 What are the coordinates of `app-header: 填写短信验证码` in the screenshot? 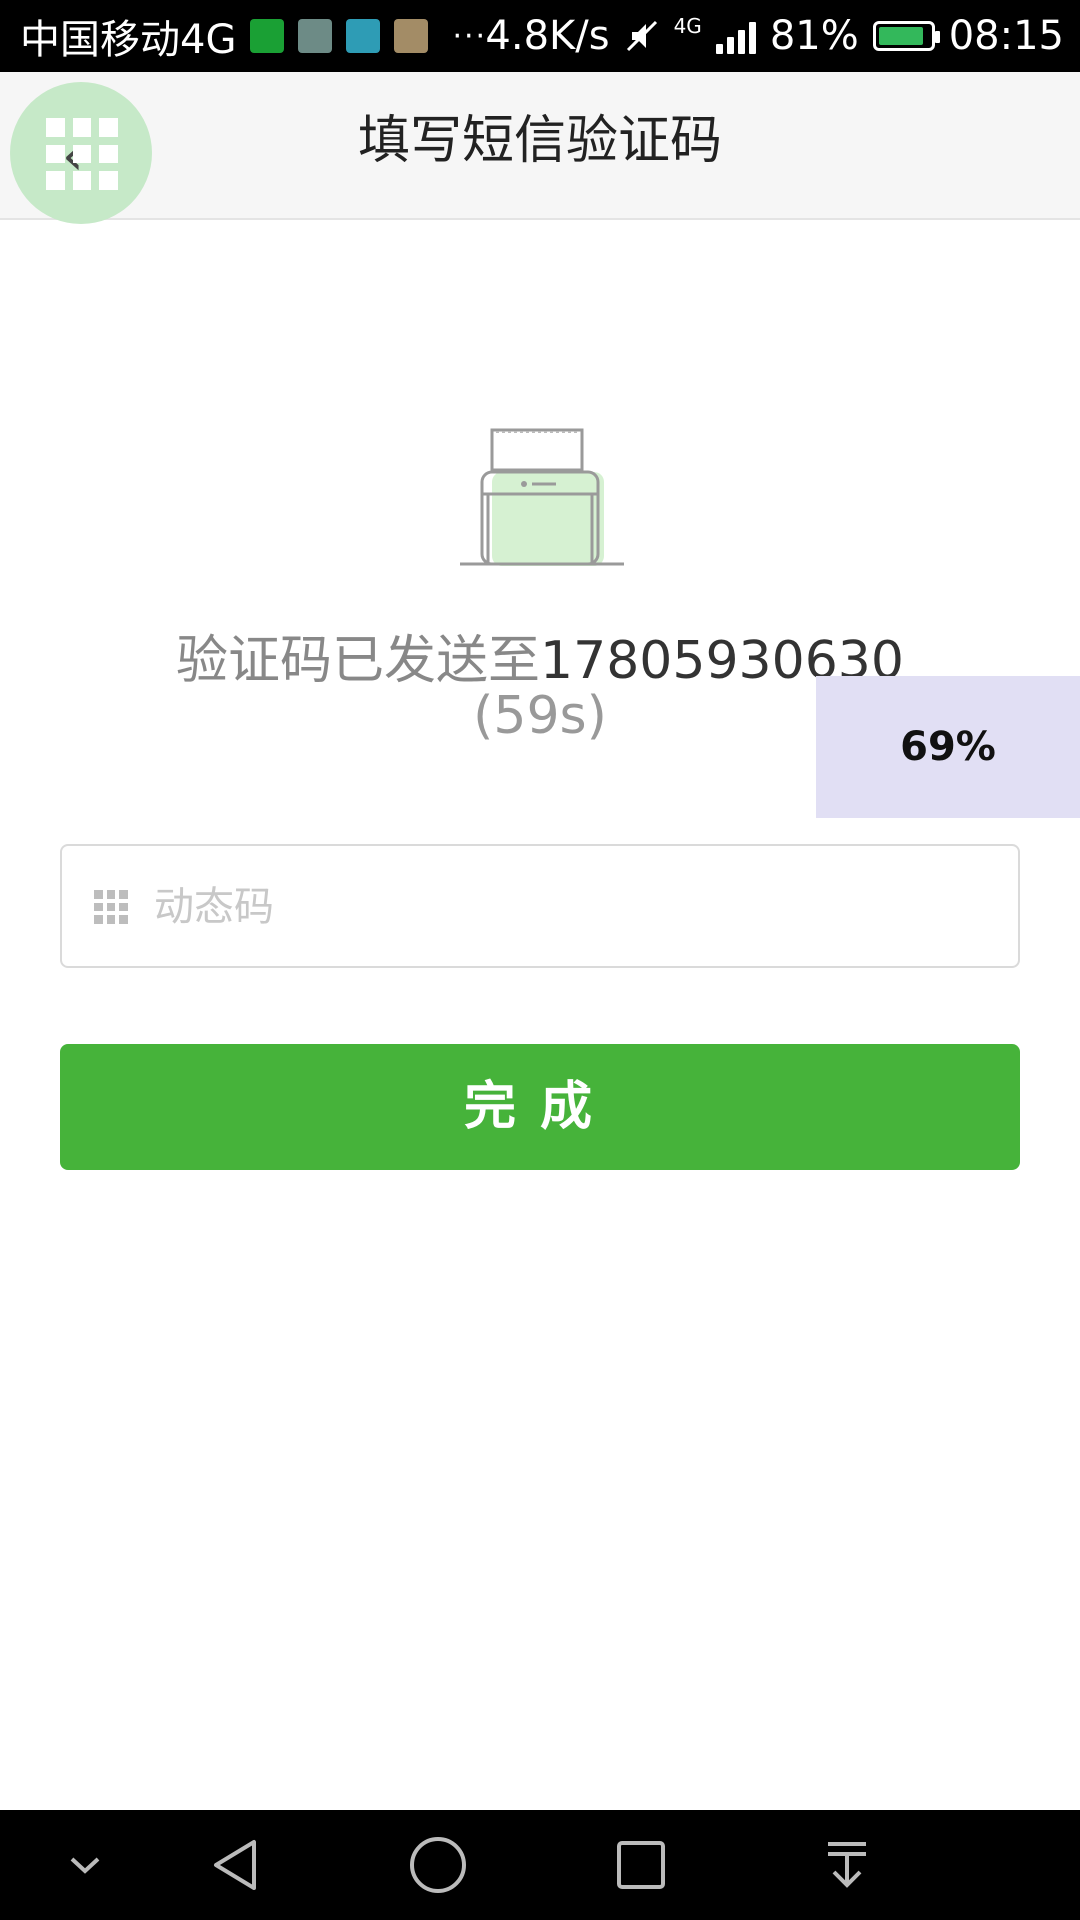 It's located at (540, 146).